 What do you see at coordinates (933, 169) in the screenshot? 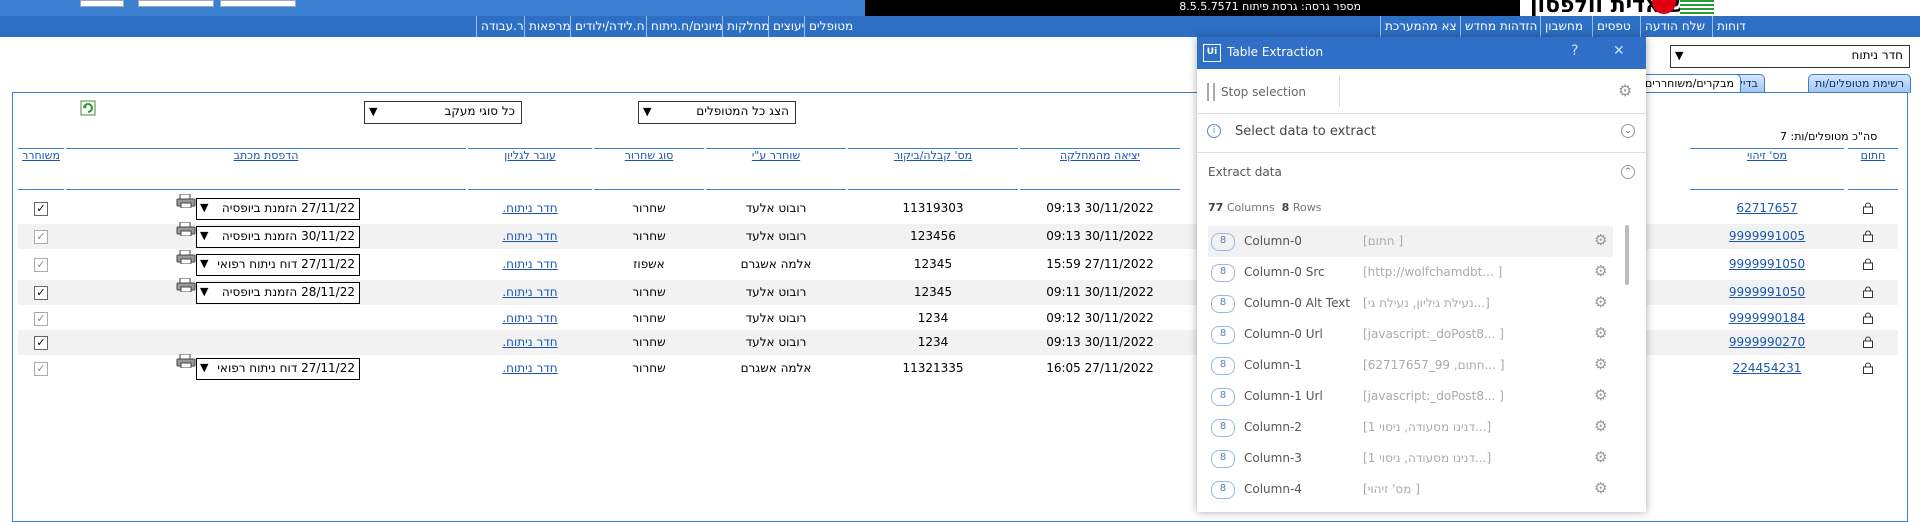
I see `header-admission: מס' קבלה/ביקור` at bounding box center [933, 169].